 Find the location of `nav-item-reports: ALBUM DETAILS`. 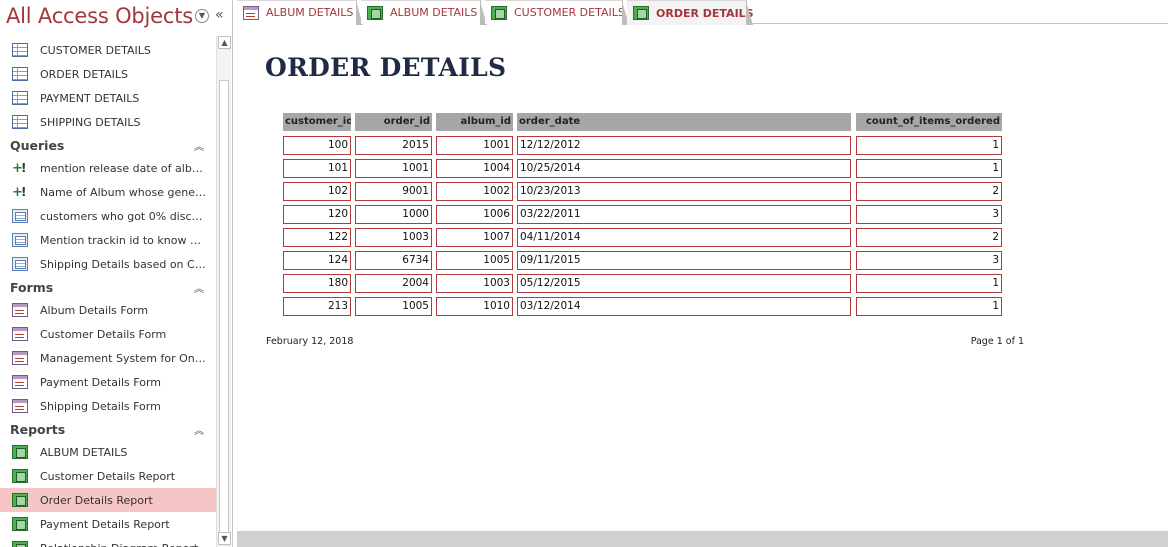

nav-item-reports: ALBUM DETAILS is located at coordinates (108, 452).